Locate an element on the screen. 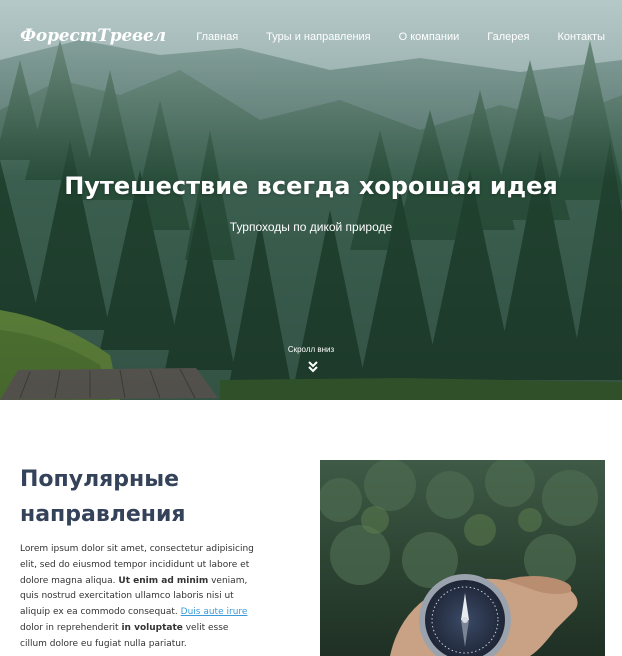  nav-link-home: Главная is located at coordinates (217, 37).